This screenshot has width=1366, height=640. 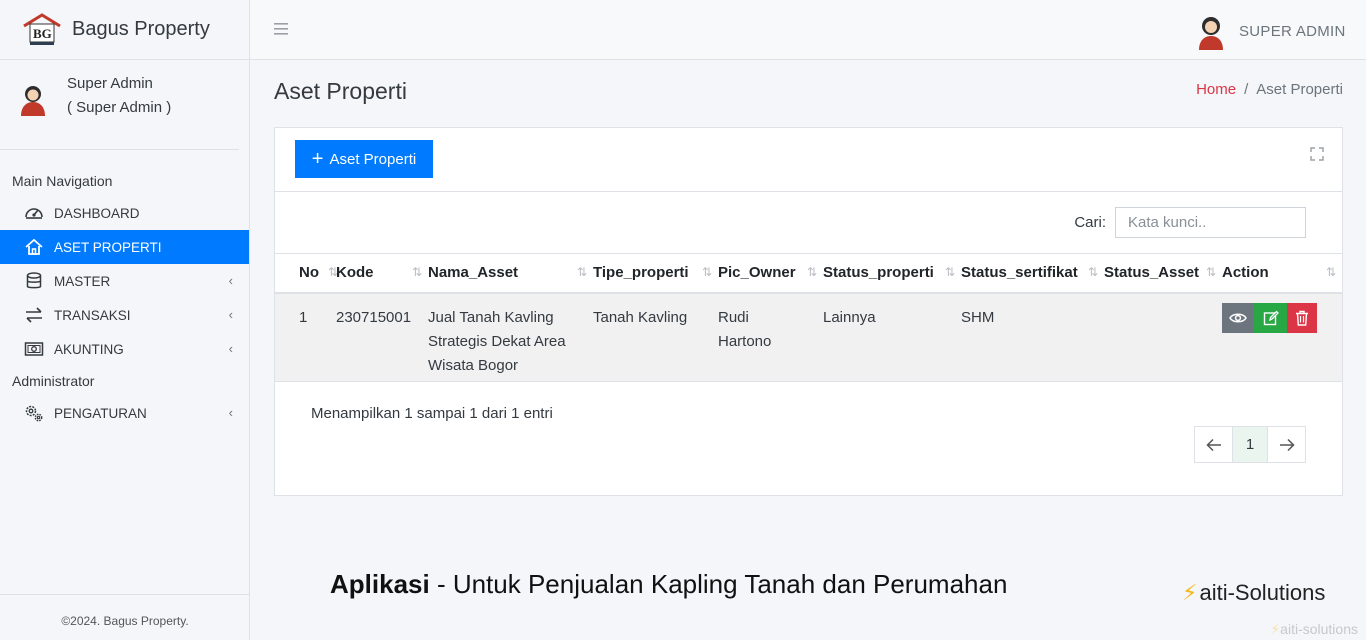 I want to click on cell-pic-owner: Rudi Hartono, so click(x=745, y=329).